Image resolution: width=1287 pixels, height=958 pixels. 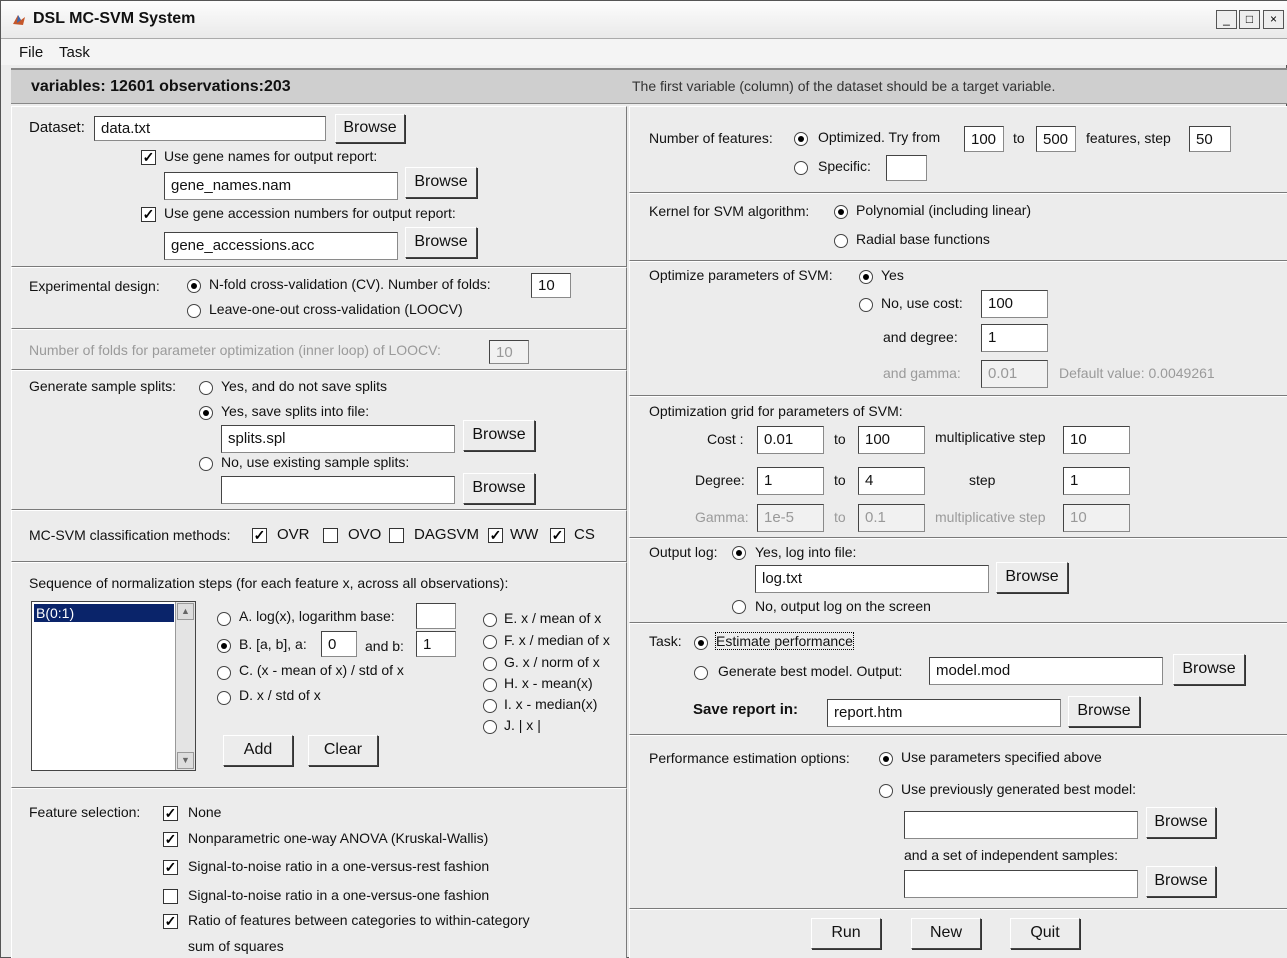 I want to click on splits-no-save-radio, so click(x=206, y=388).